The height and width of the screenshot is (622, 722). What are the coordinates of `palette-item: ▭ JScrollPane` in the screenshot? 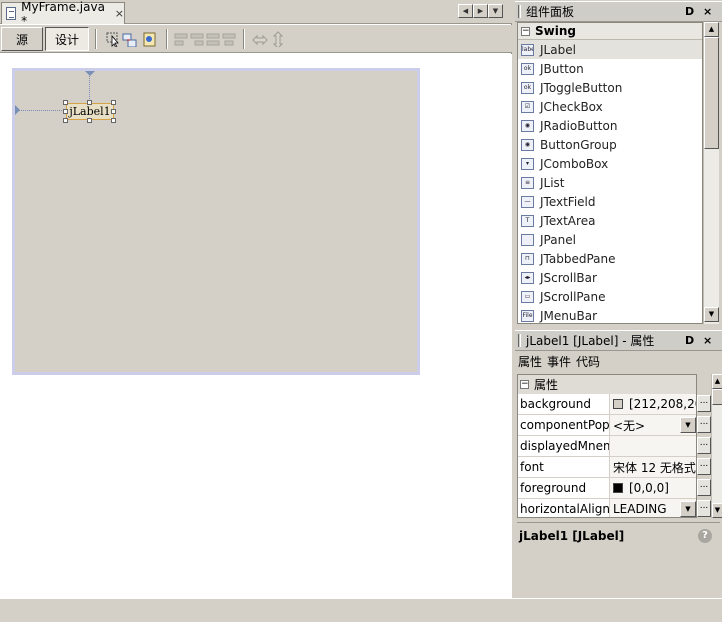 It's located at (610, 296).